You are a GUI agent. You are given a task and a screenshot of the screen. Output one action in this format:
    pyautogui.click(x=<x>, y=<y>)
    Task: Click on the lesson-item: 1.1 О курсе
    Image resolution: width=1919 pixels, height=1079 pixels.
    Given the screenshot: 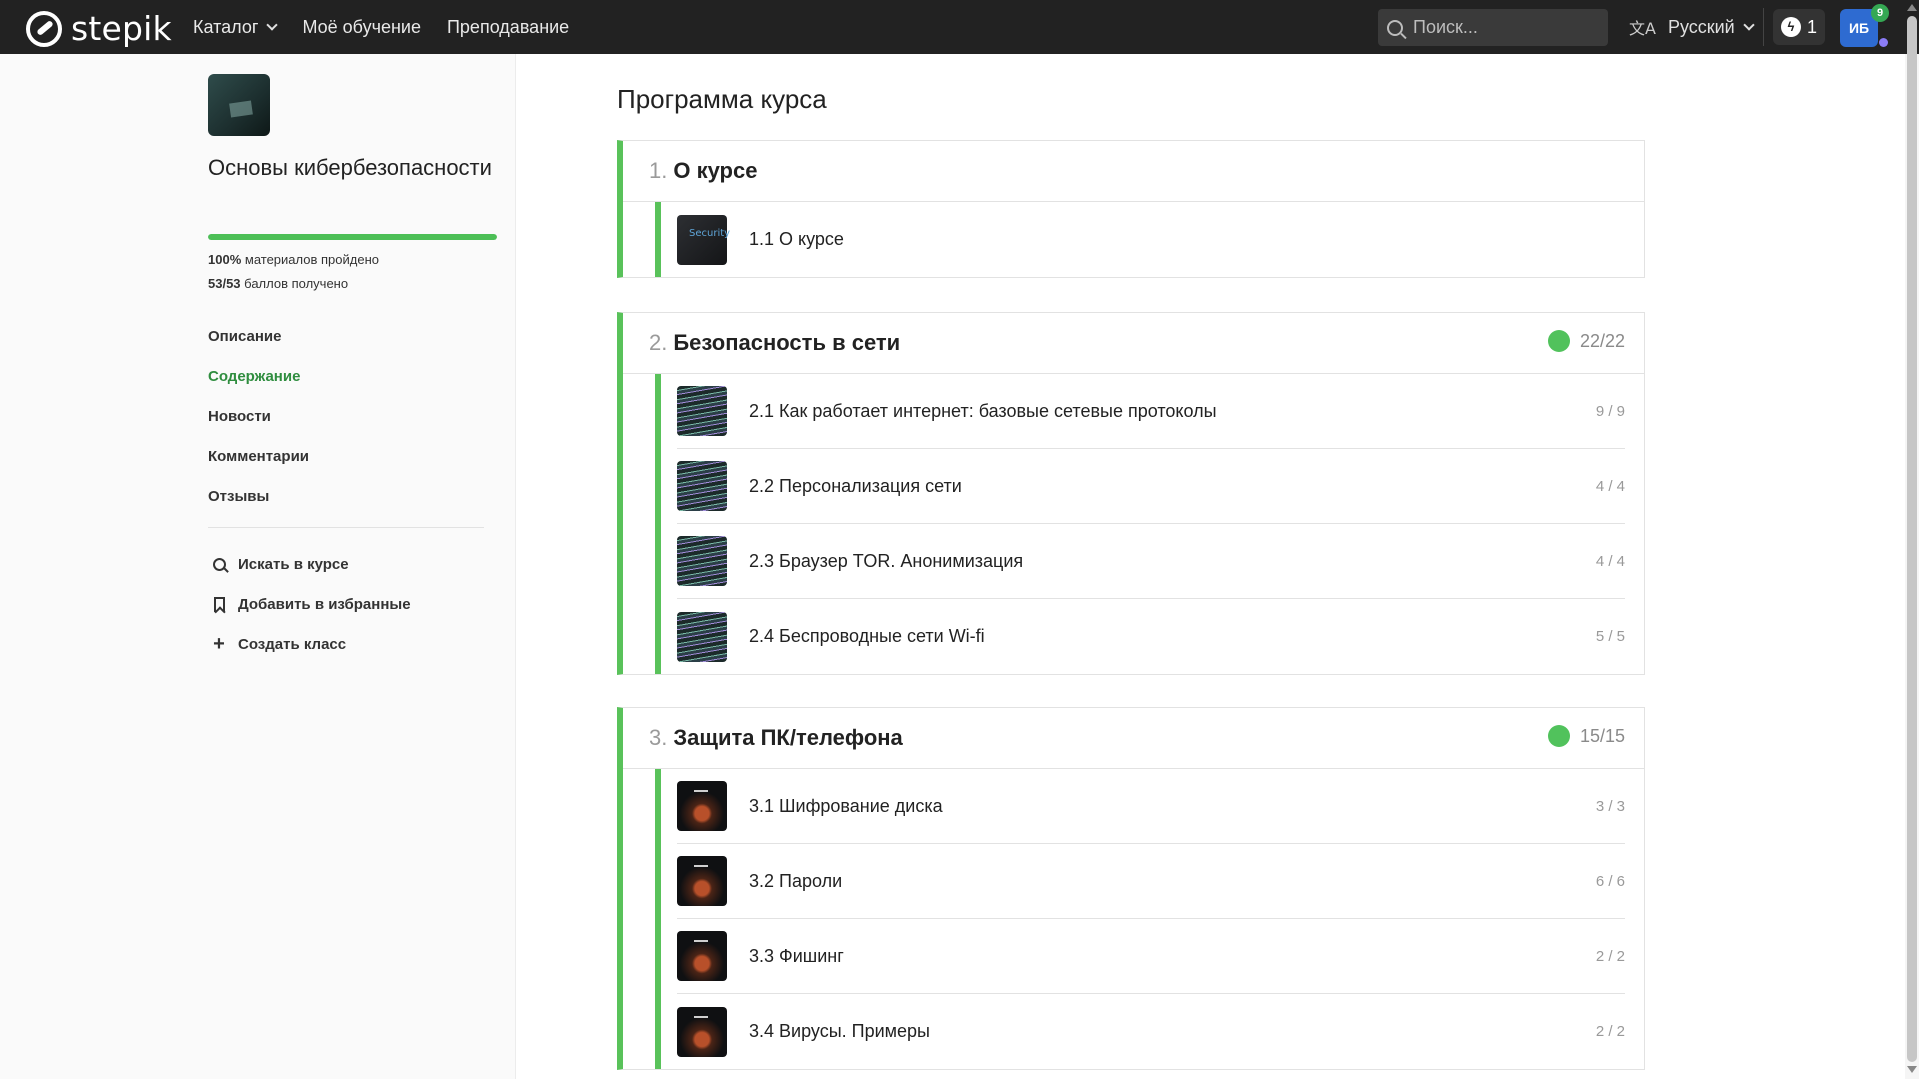 What is the action you would take?
    pyautogui.click(x=1151, y=239)
    